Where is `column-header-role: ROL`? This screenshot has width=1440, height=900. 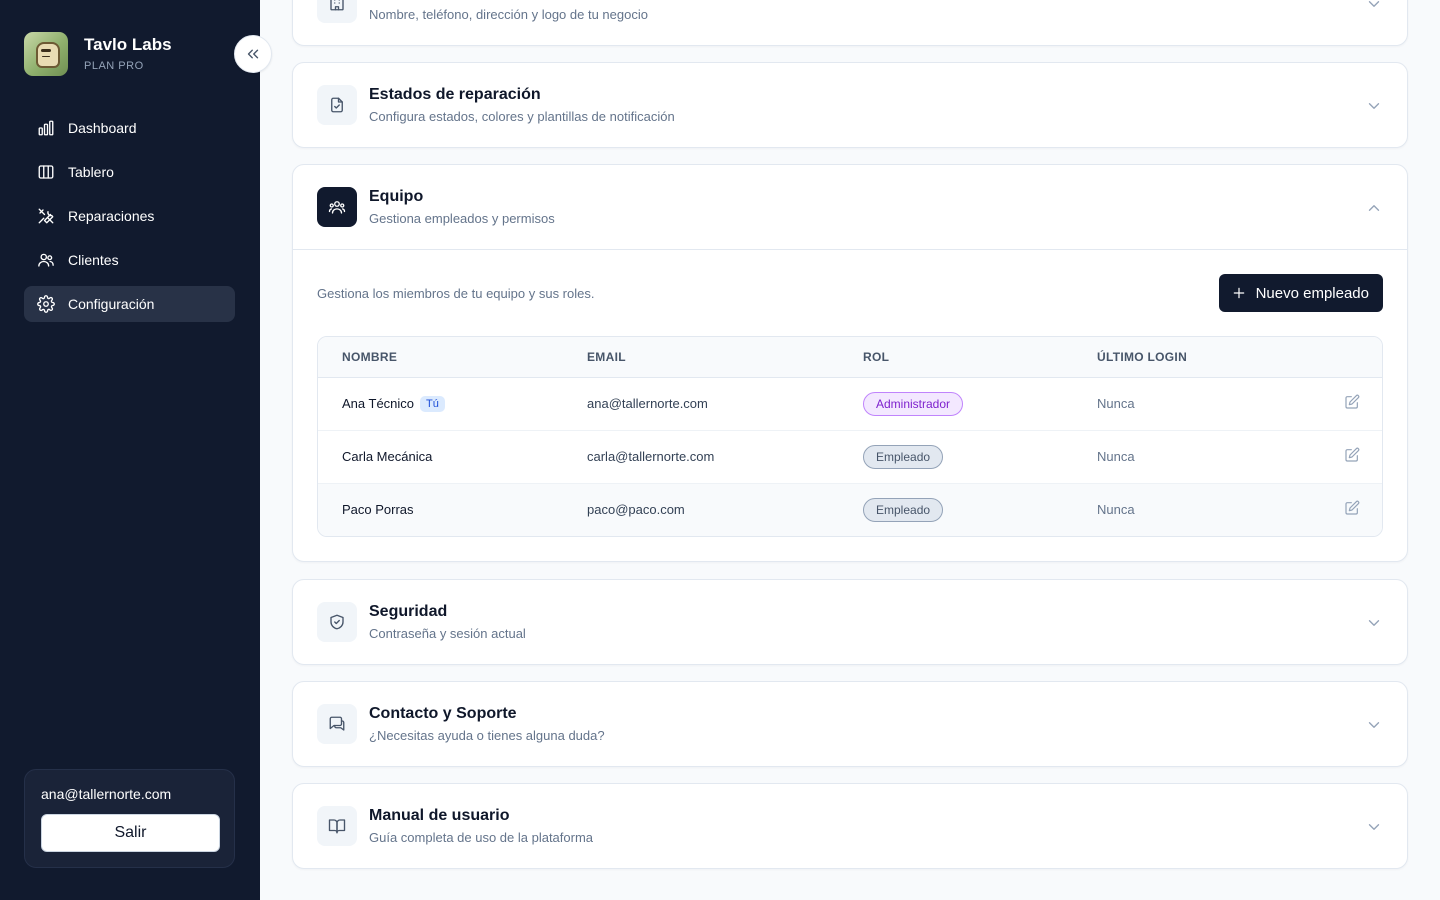 column-header-role: ROL is located at coordinates (956, 357).